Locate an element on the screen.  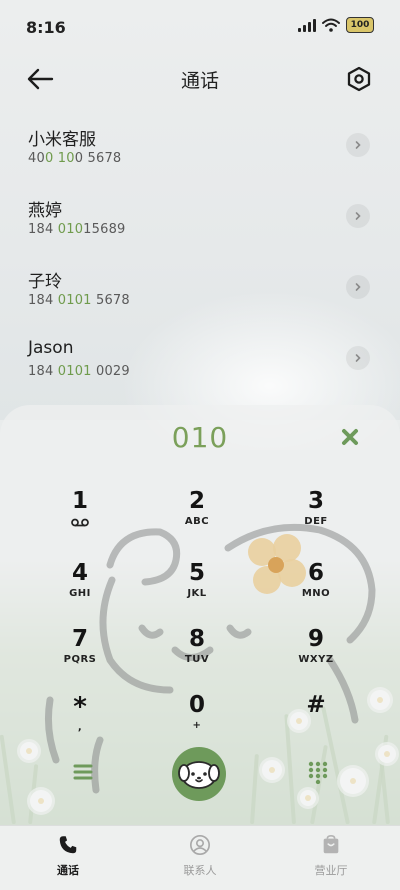
call-list-item: 子玲 184 0101 5678 is located at coordinates (200, 285).